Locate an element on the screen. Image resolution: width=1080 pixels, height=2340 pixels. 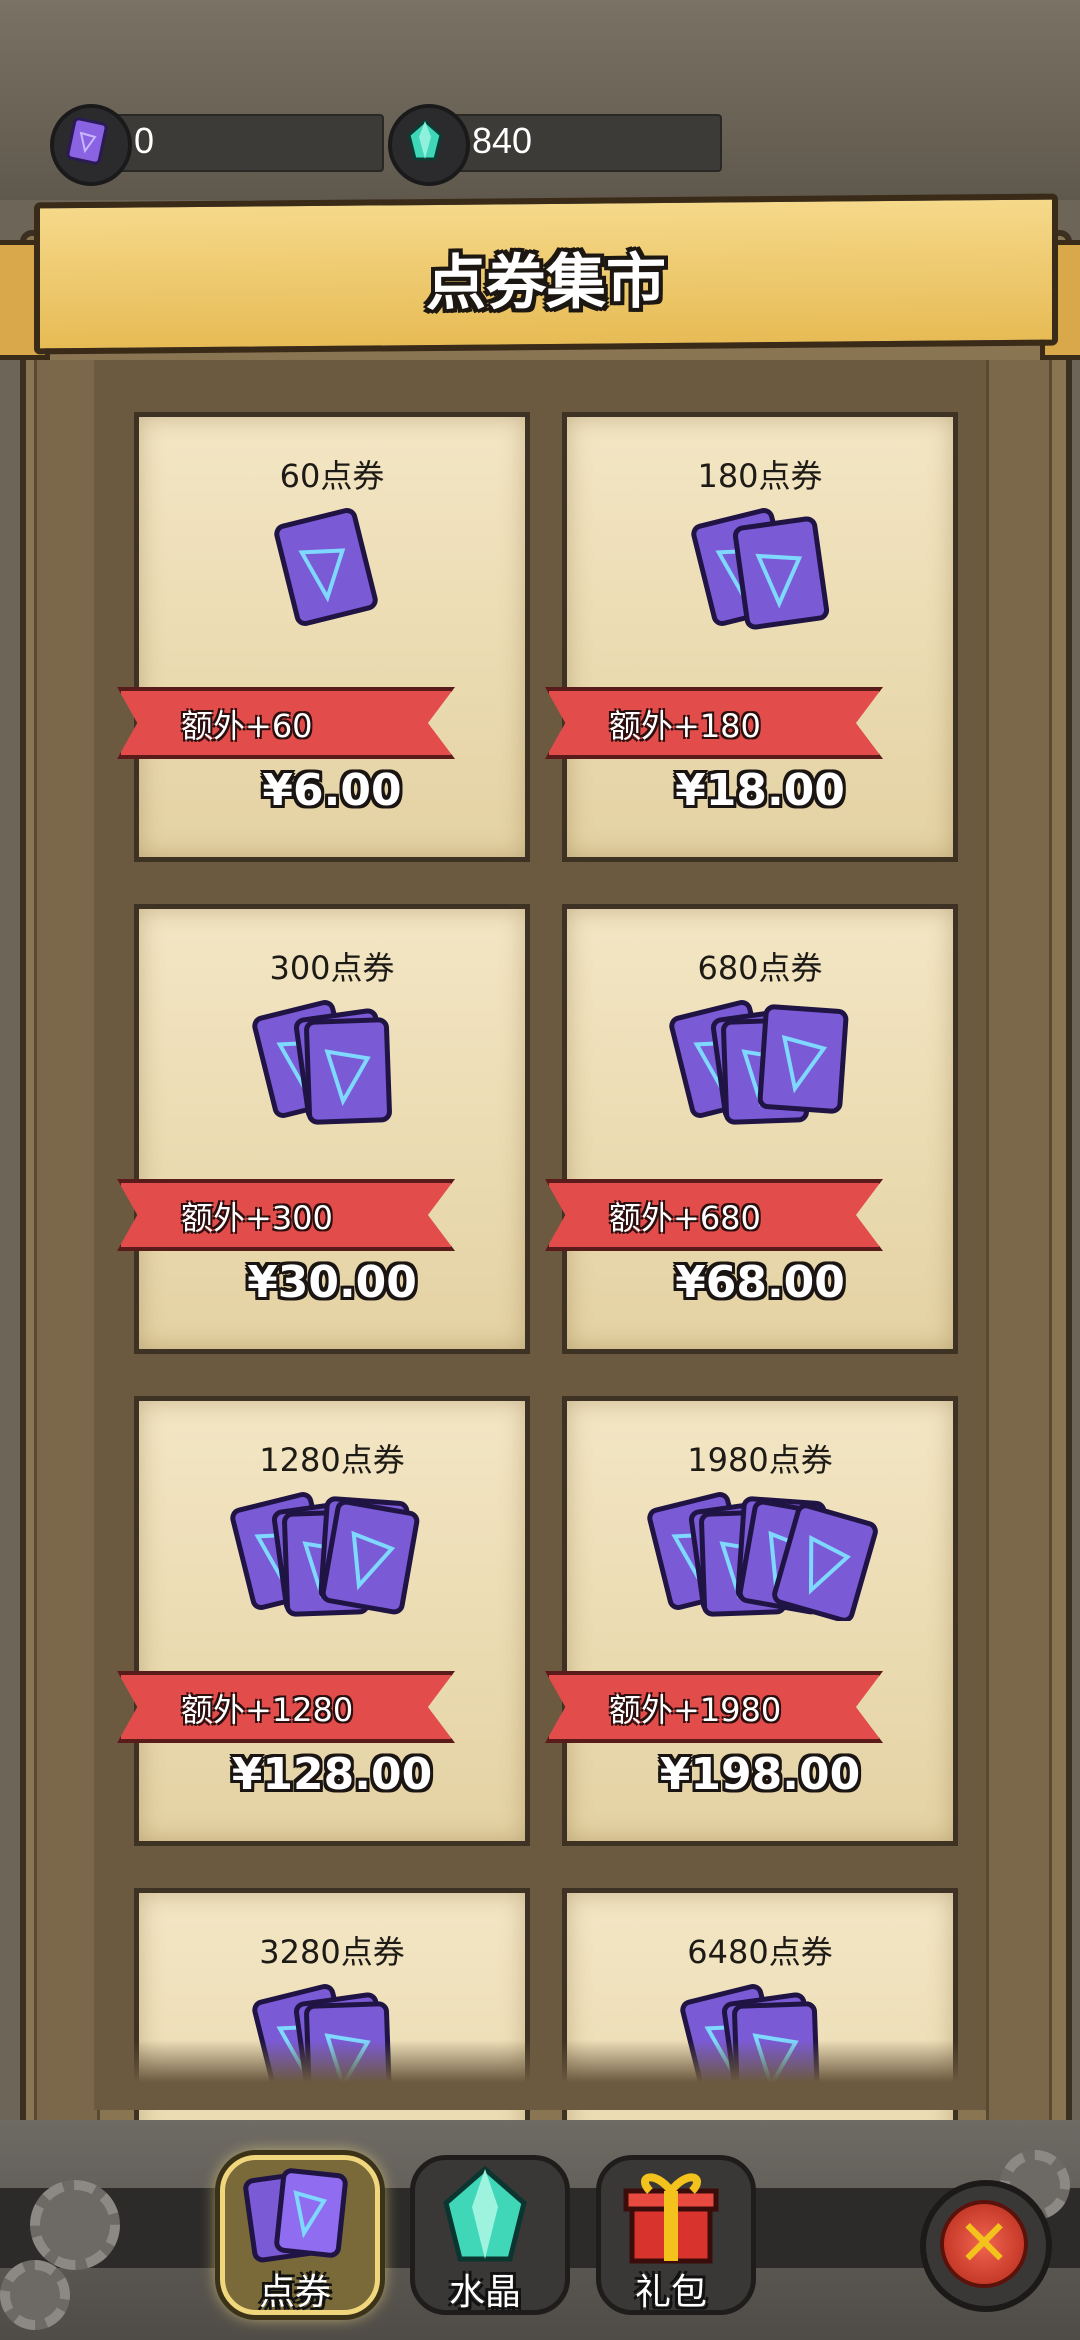
bonus-ribbon: 额外+300 is located at coordinates (286, 1215).